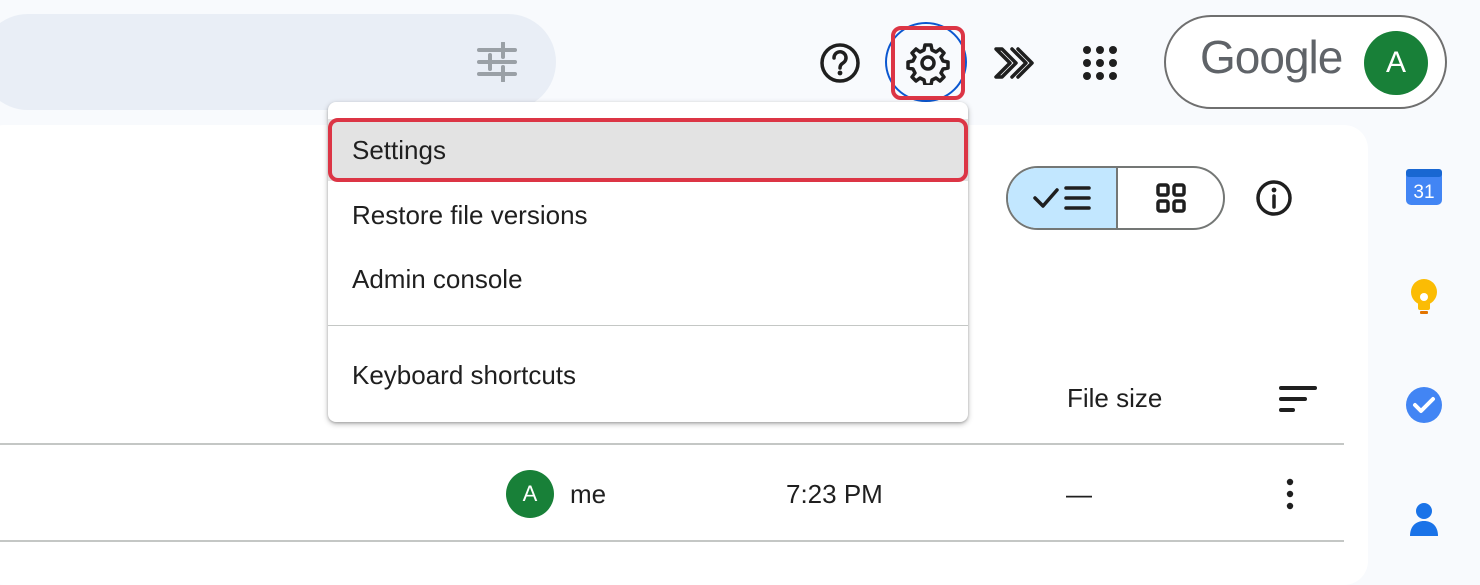 This screenshot has height=585, width=1480. Describe the element at coordinates (1424, 295) in the screenshot. I see `keep-icon` at that location.